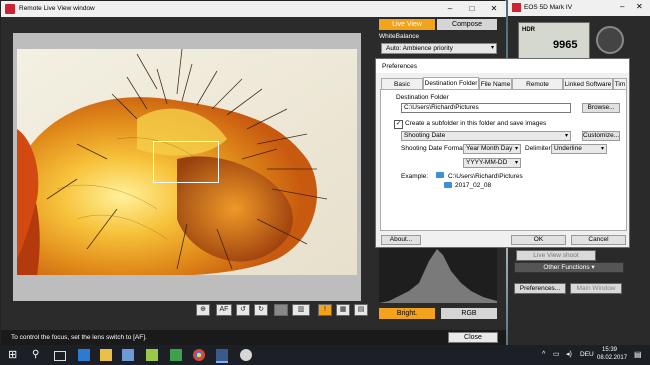  Describe the element at coordinates (548, 7) in the screenshot. I see `eos-title: EOS 5D Mark IV` at that location.